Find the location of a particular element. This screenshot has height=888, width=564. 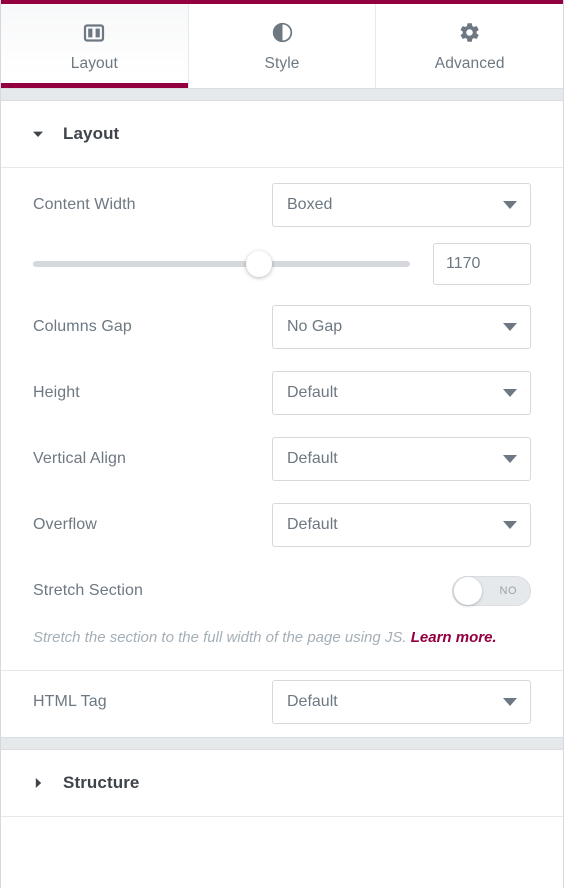

toggle-stretch-section-state: NO is located at coordinates (508, 591).